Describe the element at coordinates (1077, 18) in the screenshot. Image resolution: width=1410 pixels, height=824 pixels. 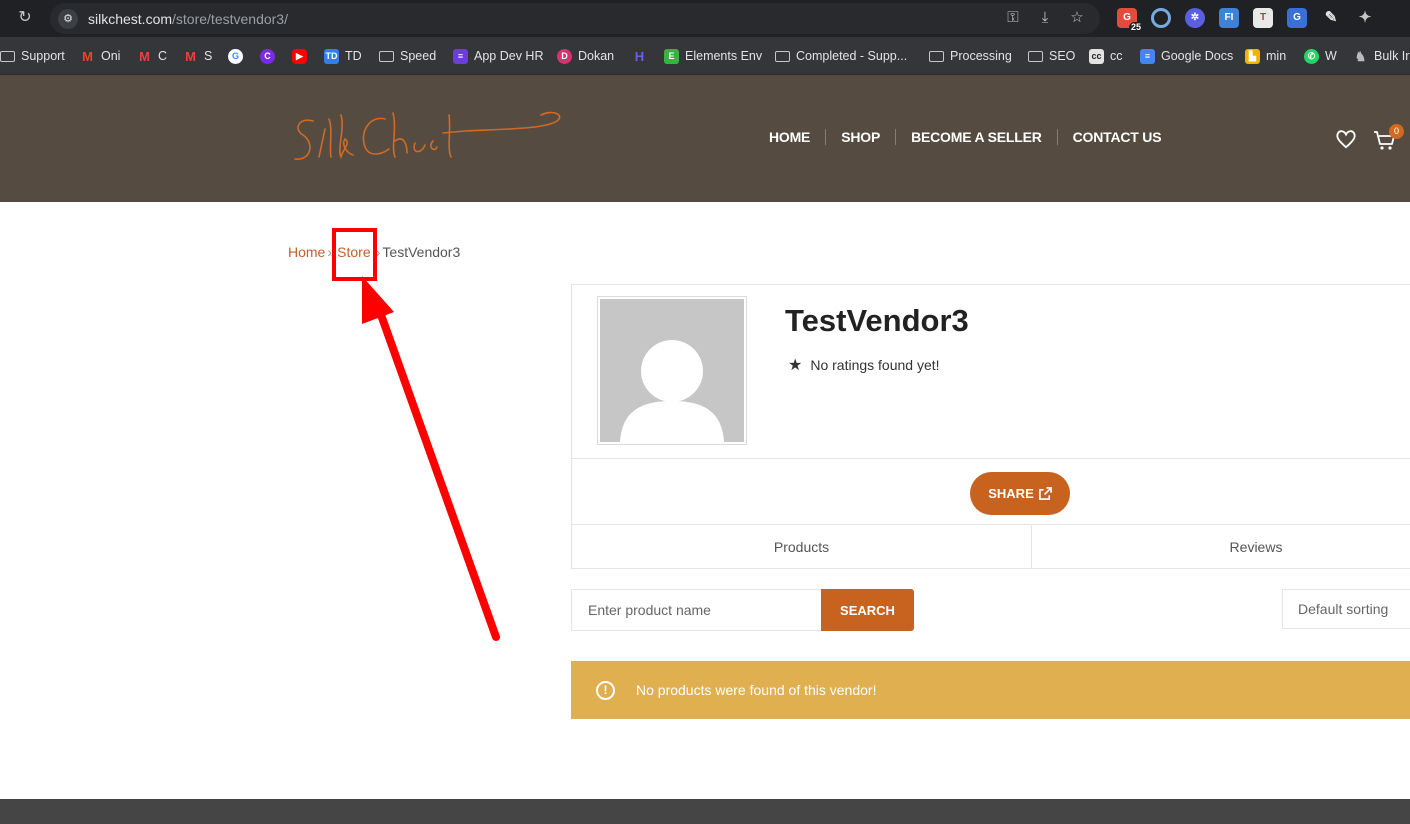
I see `bookmark-star-icon: ☆` at that location.